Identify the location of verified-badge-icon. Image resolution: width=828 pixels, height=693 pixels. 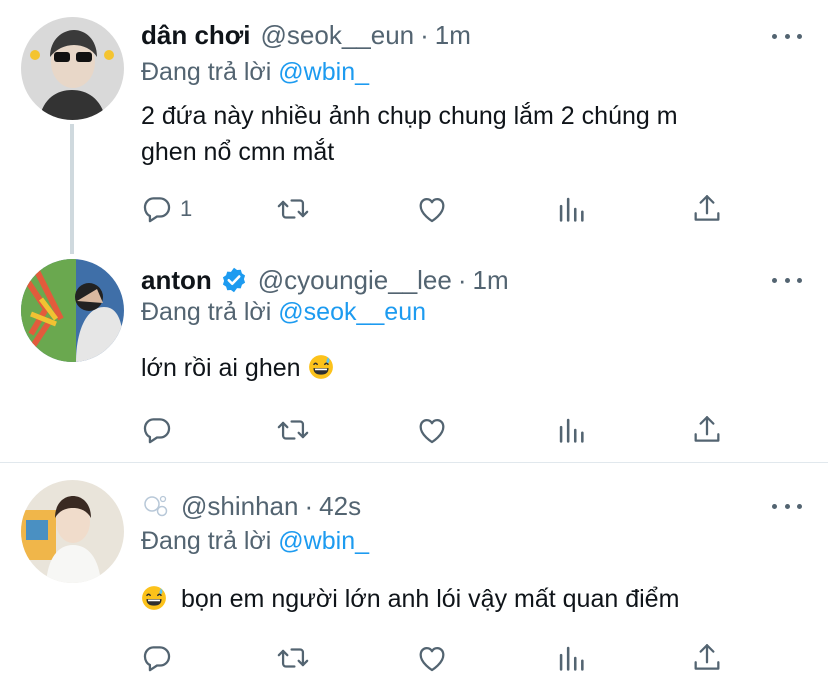
(233, 280).